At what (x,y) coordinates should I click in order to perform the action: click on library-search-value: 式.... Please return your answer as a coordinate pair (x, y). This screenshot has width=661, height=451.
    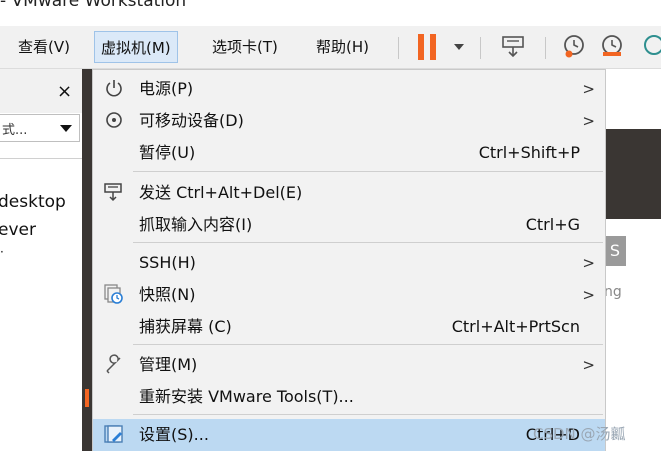
    Looking at the image, I should click on (15, 130).